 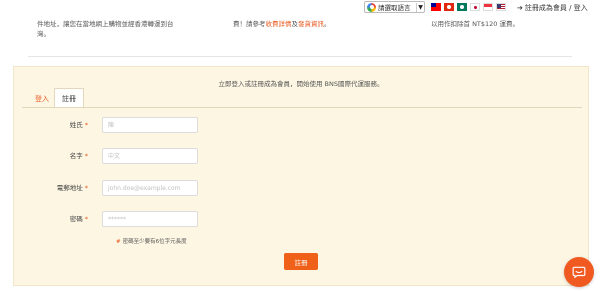 What do you see at coordinates (150, 156) in the screenshot?
I see `given-name-input` at bounding box center [150, 156].